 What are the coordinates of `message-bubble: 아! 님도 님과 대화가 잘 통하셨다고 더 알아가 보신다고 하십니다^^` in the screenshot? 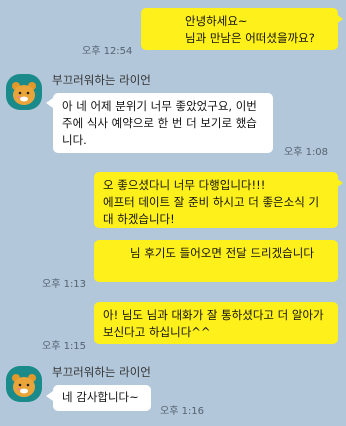 It's located at (216, 323).